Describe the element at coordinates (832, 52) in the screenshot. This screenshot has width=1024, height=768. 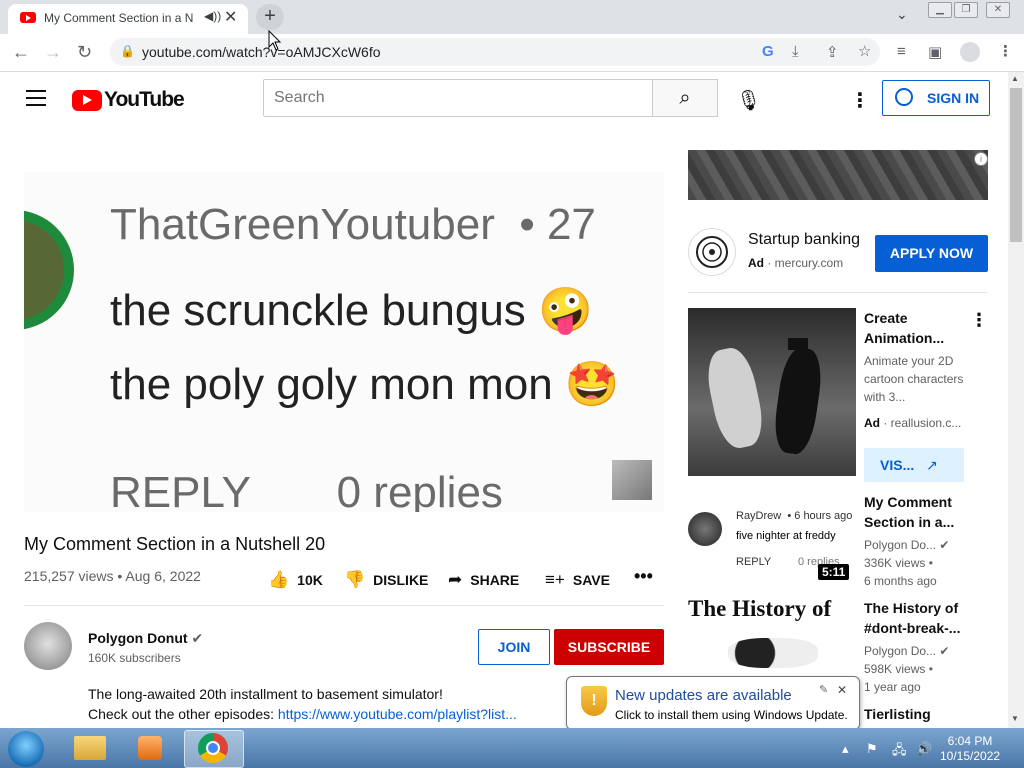
I see `share-icon: ⇪` at that location.